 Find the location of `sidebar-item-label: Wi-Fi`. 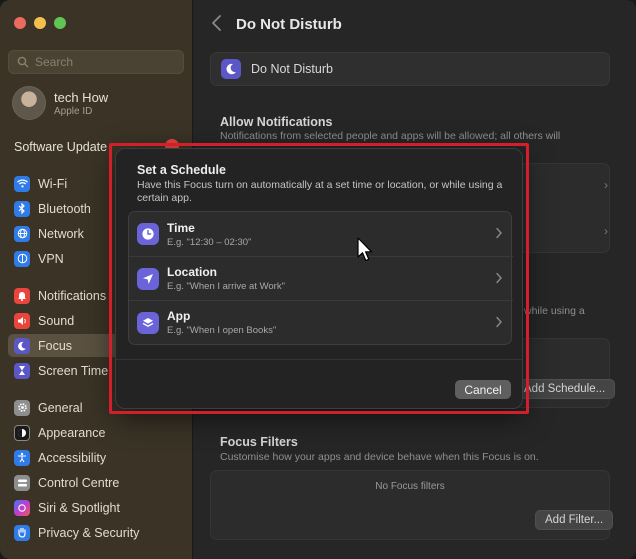

sidebar-item-label: Wi-Fi is located at coordinates (53, 183).